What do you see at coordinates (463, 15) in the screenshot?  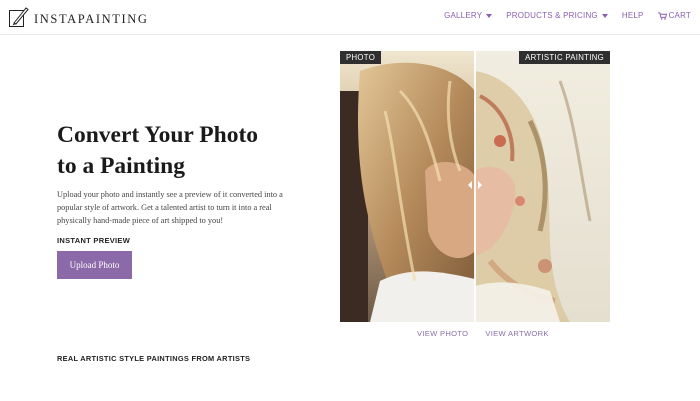 I see `nav-gallery-label: GALLERY` at bounding box center [463, 15].